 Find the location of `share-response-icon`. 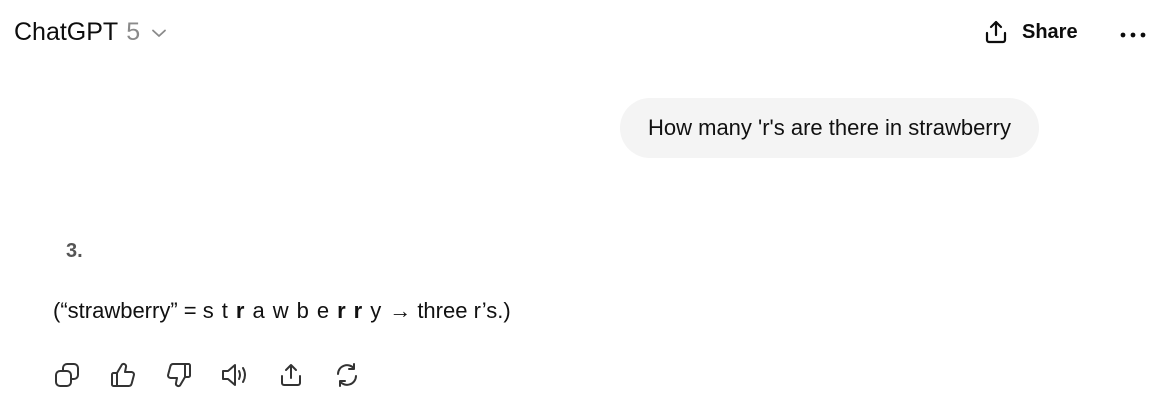

share-response-icon is located at coordinates (291, 375).